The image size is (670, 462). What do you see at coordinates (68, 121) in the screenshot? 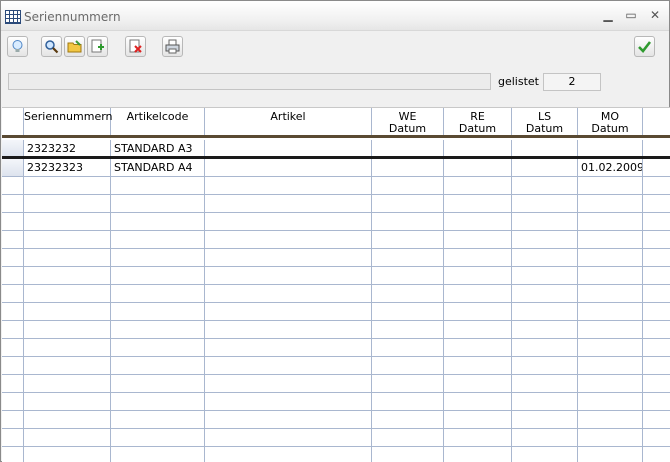
I see `header-serial: Seriennummern` at bounding box center [68, 121].